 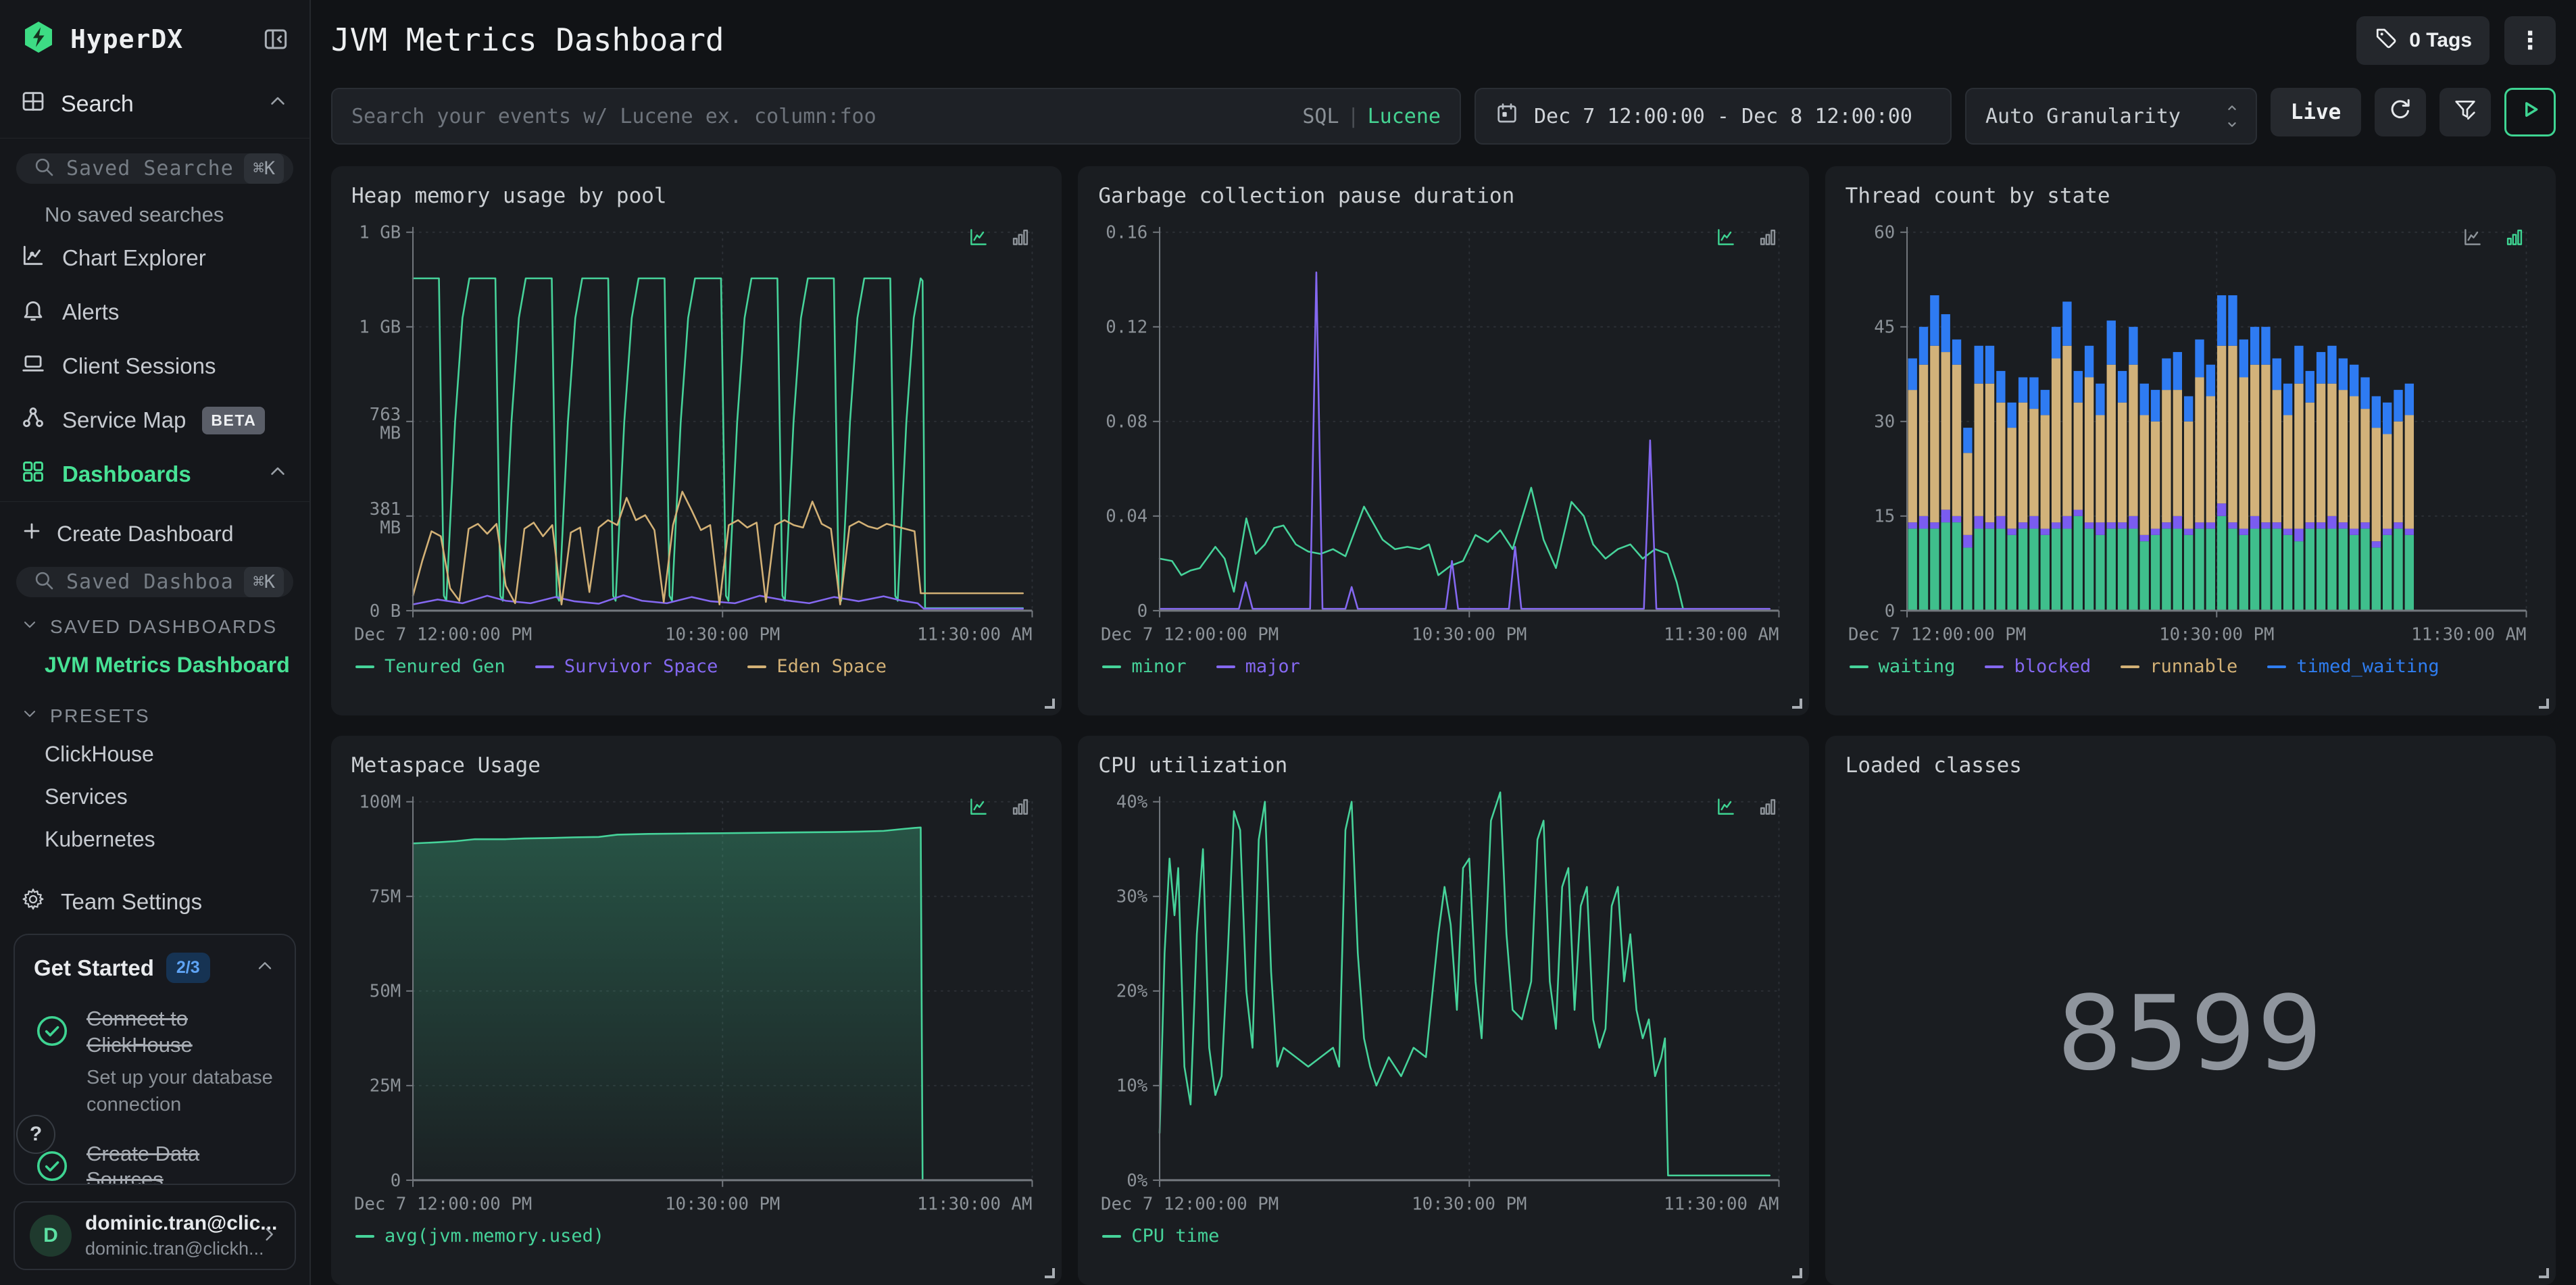 I want to click on group-header-saved-dashboards: SAVED DASHBOARDS, so click(x=155, y=620).